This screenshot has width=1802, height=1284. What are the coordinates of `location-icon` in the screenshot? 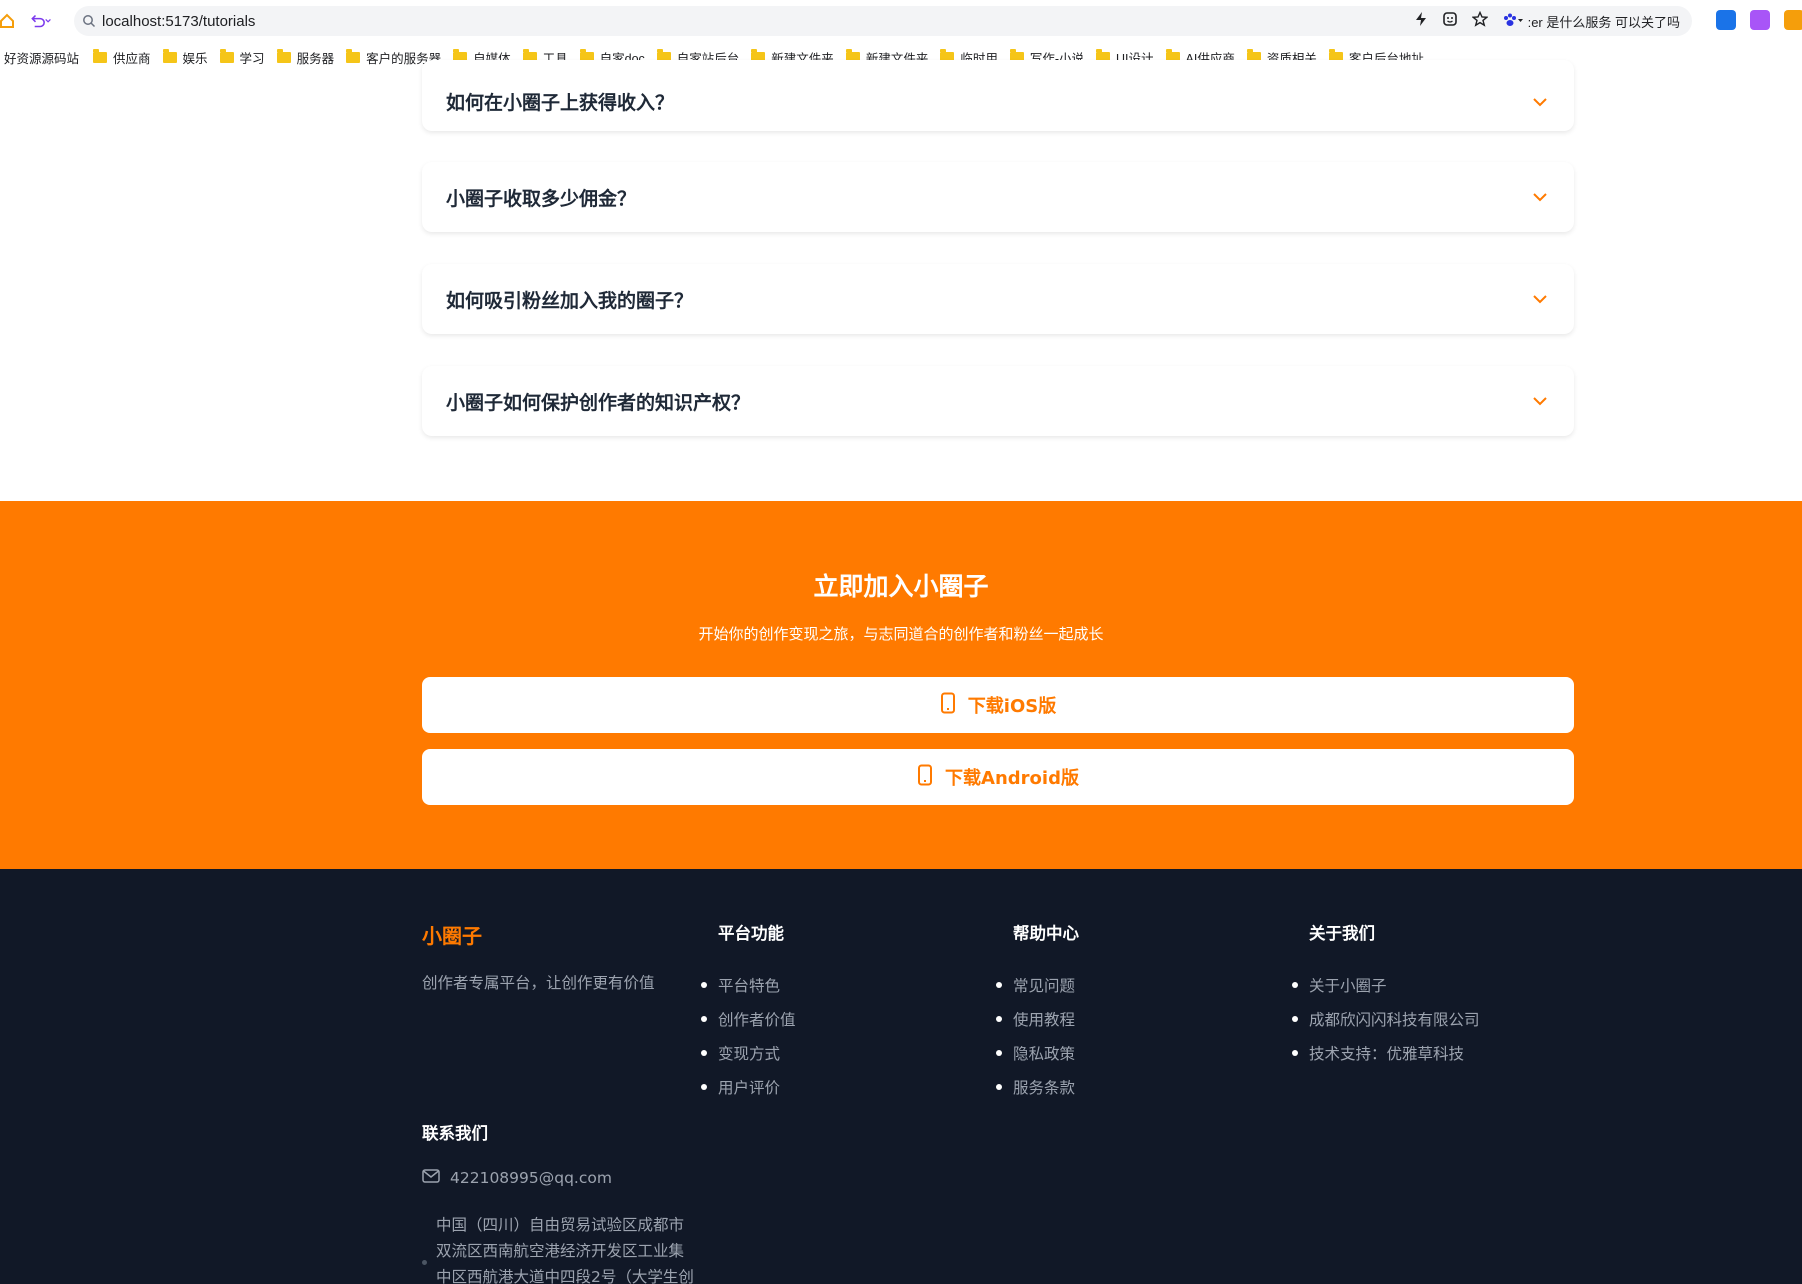 It's located at (424, 1262).